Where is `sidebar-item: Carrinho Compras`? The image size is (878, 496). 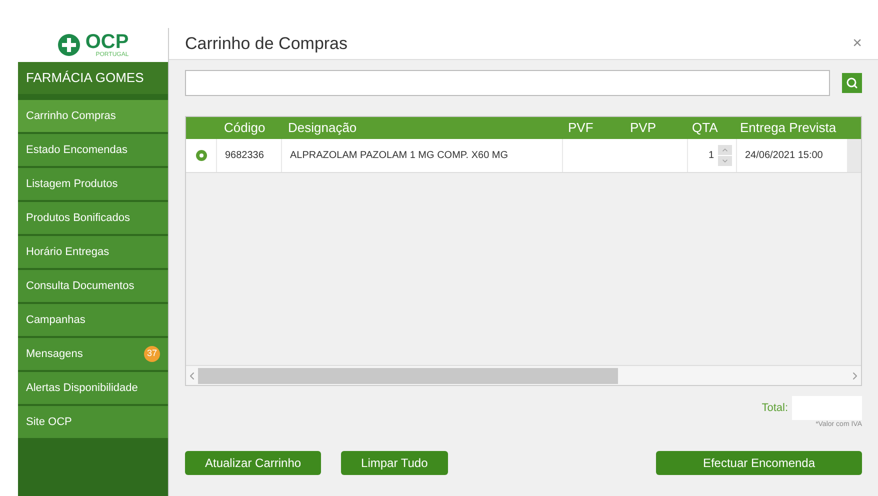
sidebar-item: Carrinho Compras is located at coordinates (93, 116).